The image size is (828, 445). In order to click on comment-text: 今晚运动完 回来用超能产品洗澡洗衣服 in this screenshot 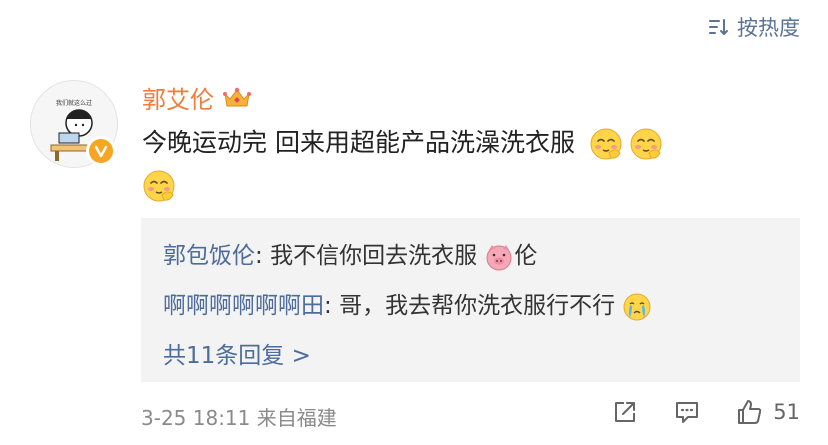, I will do `click(358, 142)`.